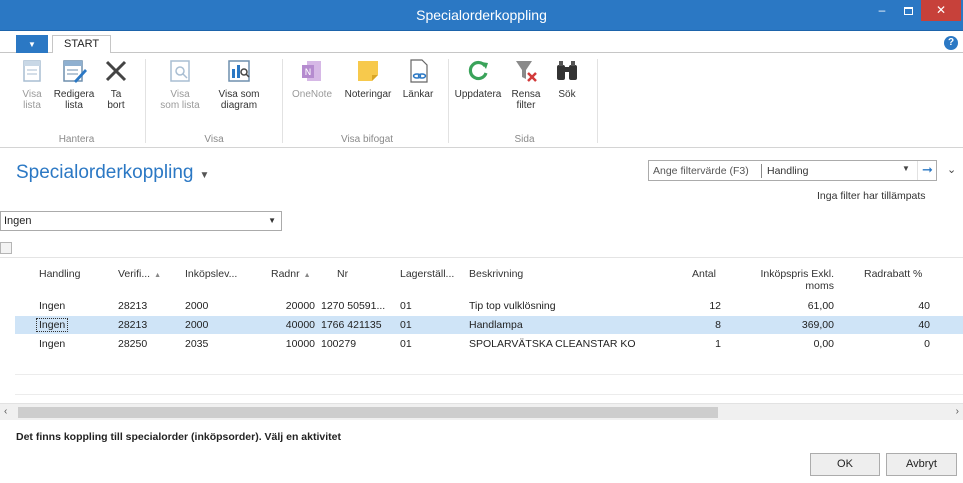 This screenshot has height=483, width=963. What do you see at coordinates (820, 306) in the screenshot?
I see `cell-inkopspris: 61,00` at bounding box center [820, 306].